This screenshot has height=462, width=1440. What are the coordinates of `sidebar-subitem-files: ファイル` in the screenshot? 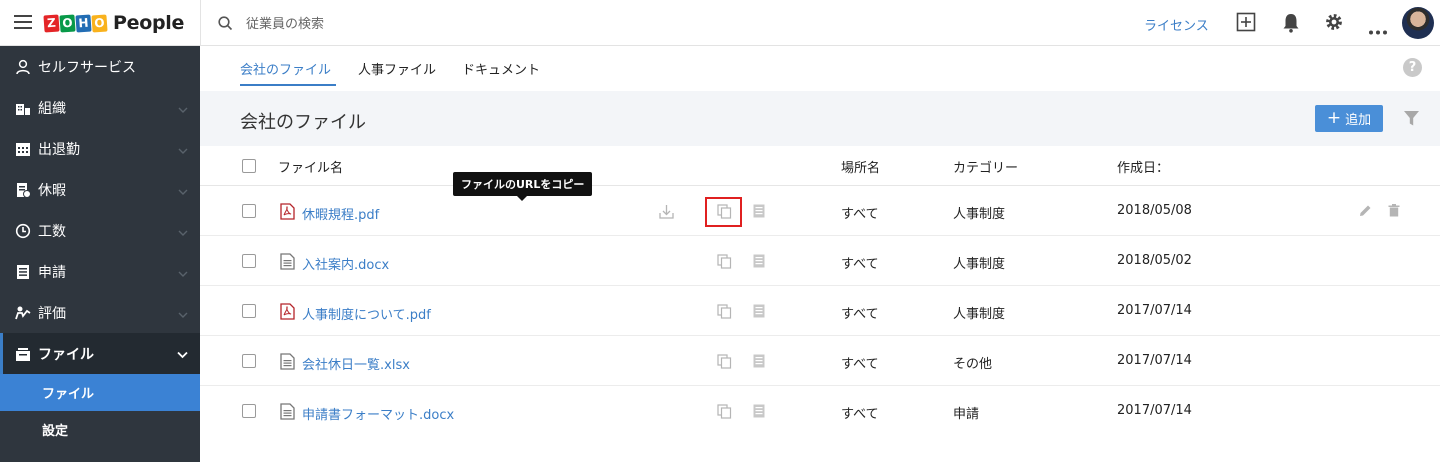 It's located at (100, 392).